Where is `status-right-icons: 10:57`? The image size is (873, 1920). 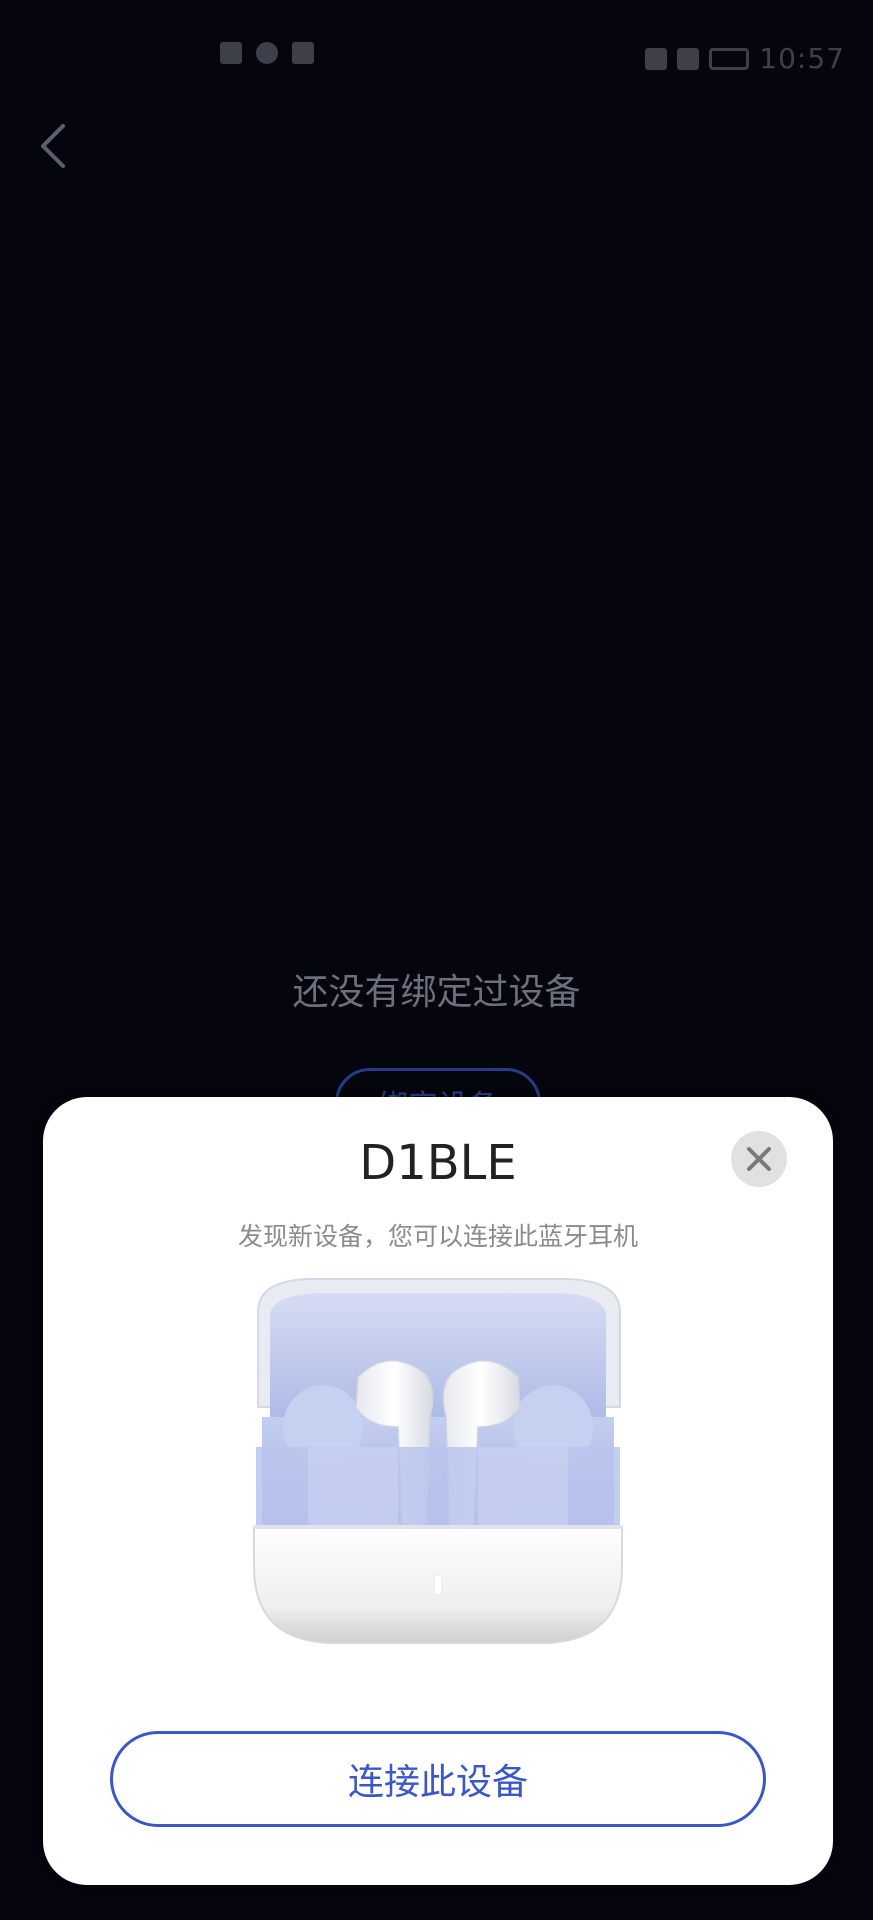 status-right-icons: 10:57 is located at coordinates (745, 58).